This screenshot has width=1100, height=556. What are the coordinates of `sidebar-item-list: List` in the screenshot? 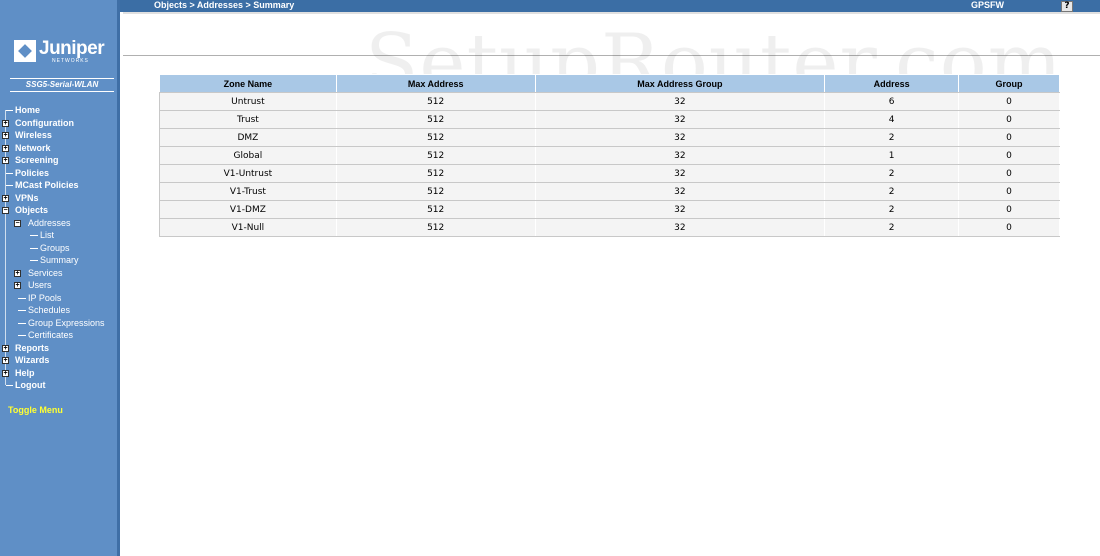 It's located at (60, 235).